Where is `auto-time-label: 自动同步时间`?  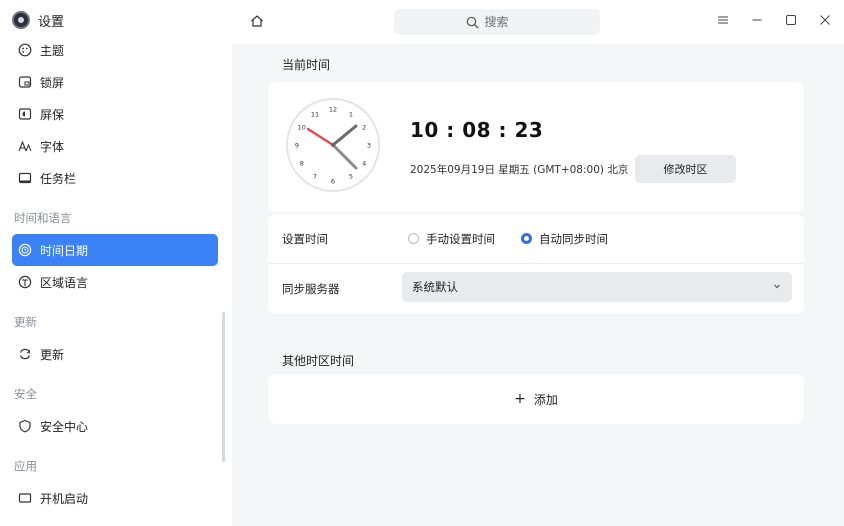
auto-time-label: 自动同步时间 is located at coordinates (573, 238).